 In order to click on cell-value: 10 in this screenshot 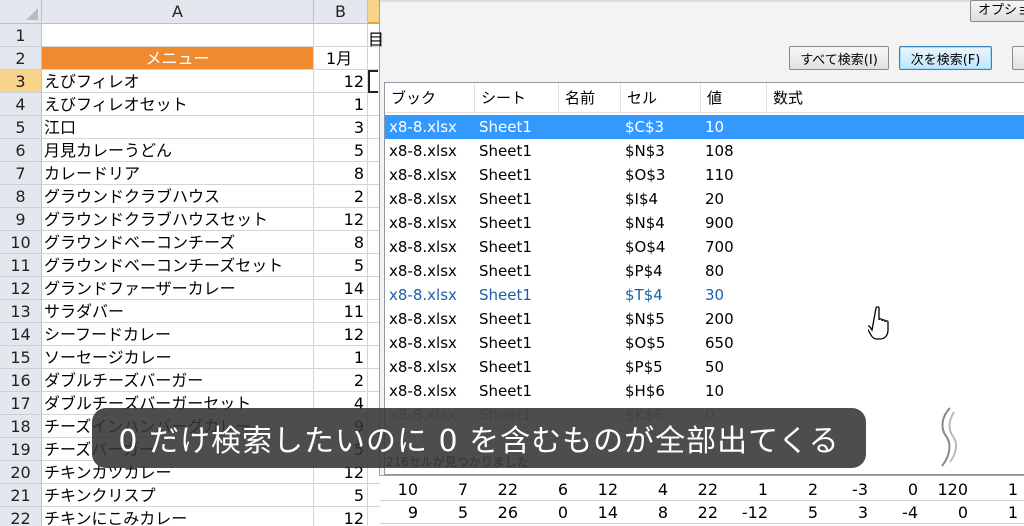, I will do `click(400, 489)`.